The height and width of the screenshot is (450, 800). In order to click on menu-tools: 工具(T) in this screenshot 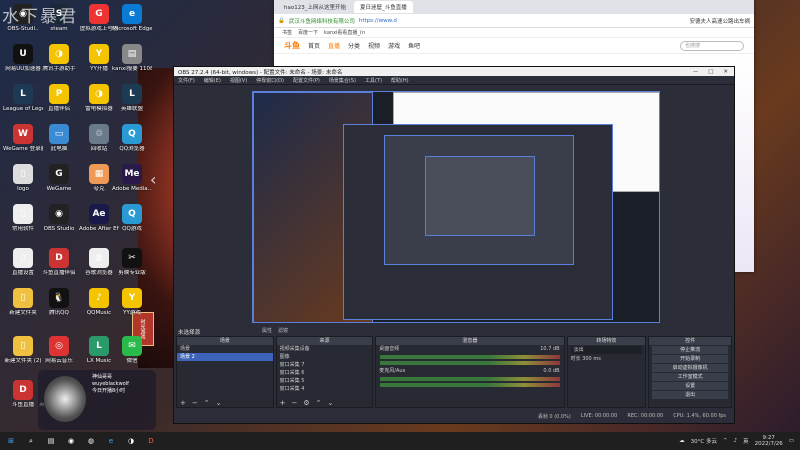, I will do `click(373, 80)`.